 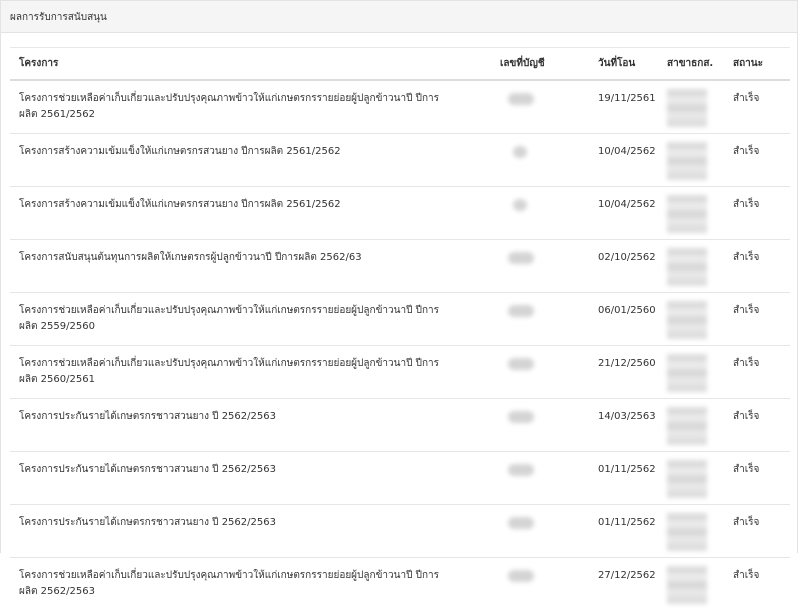 I want to click on column-header-branch: สาขาธกส., so click(x=691, y=64).